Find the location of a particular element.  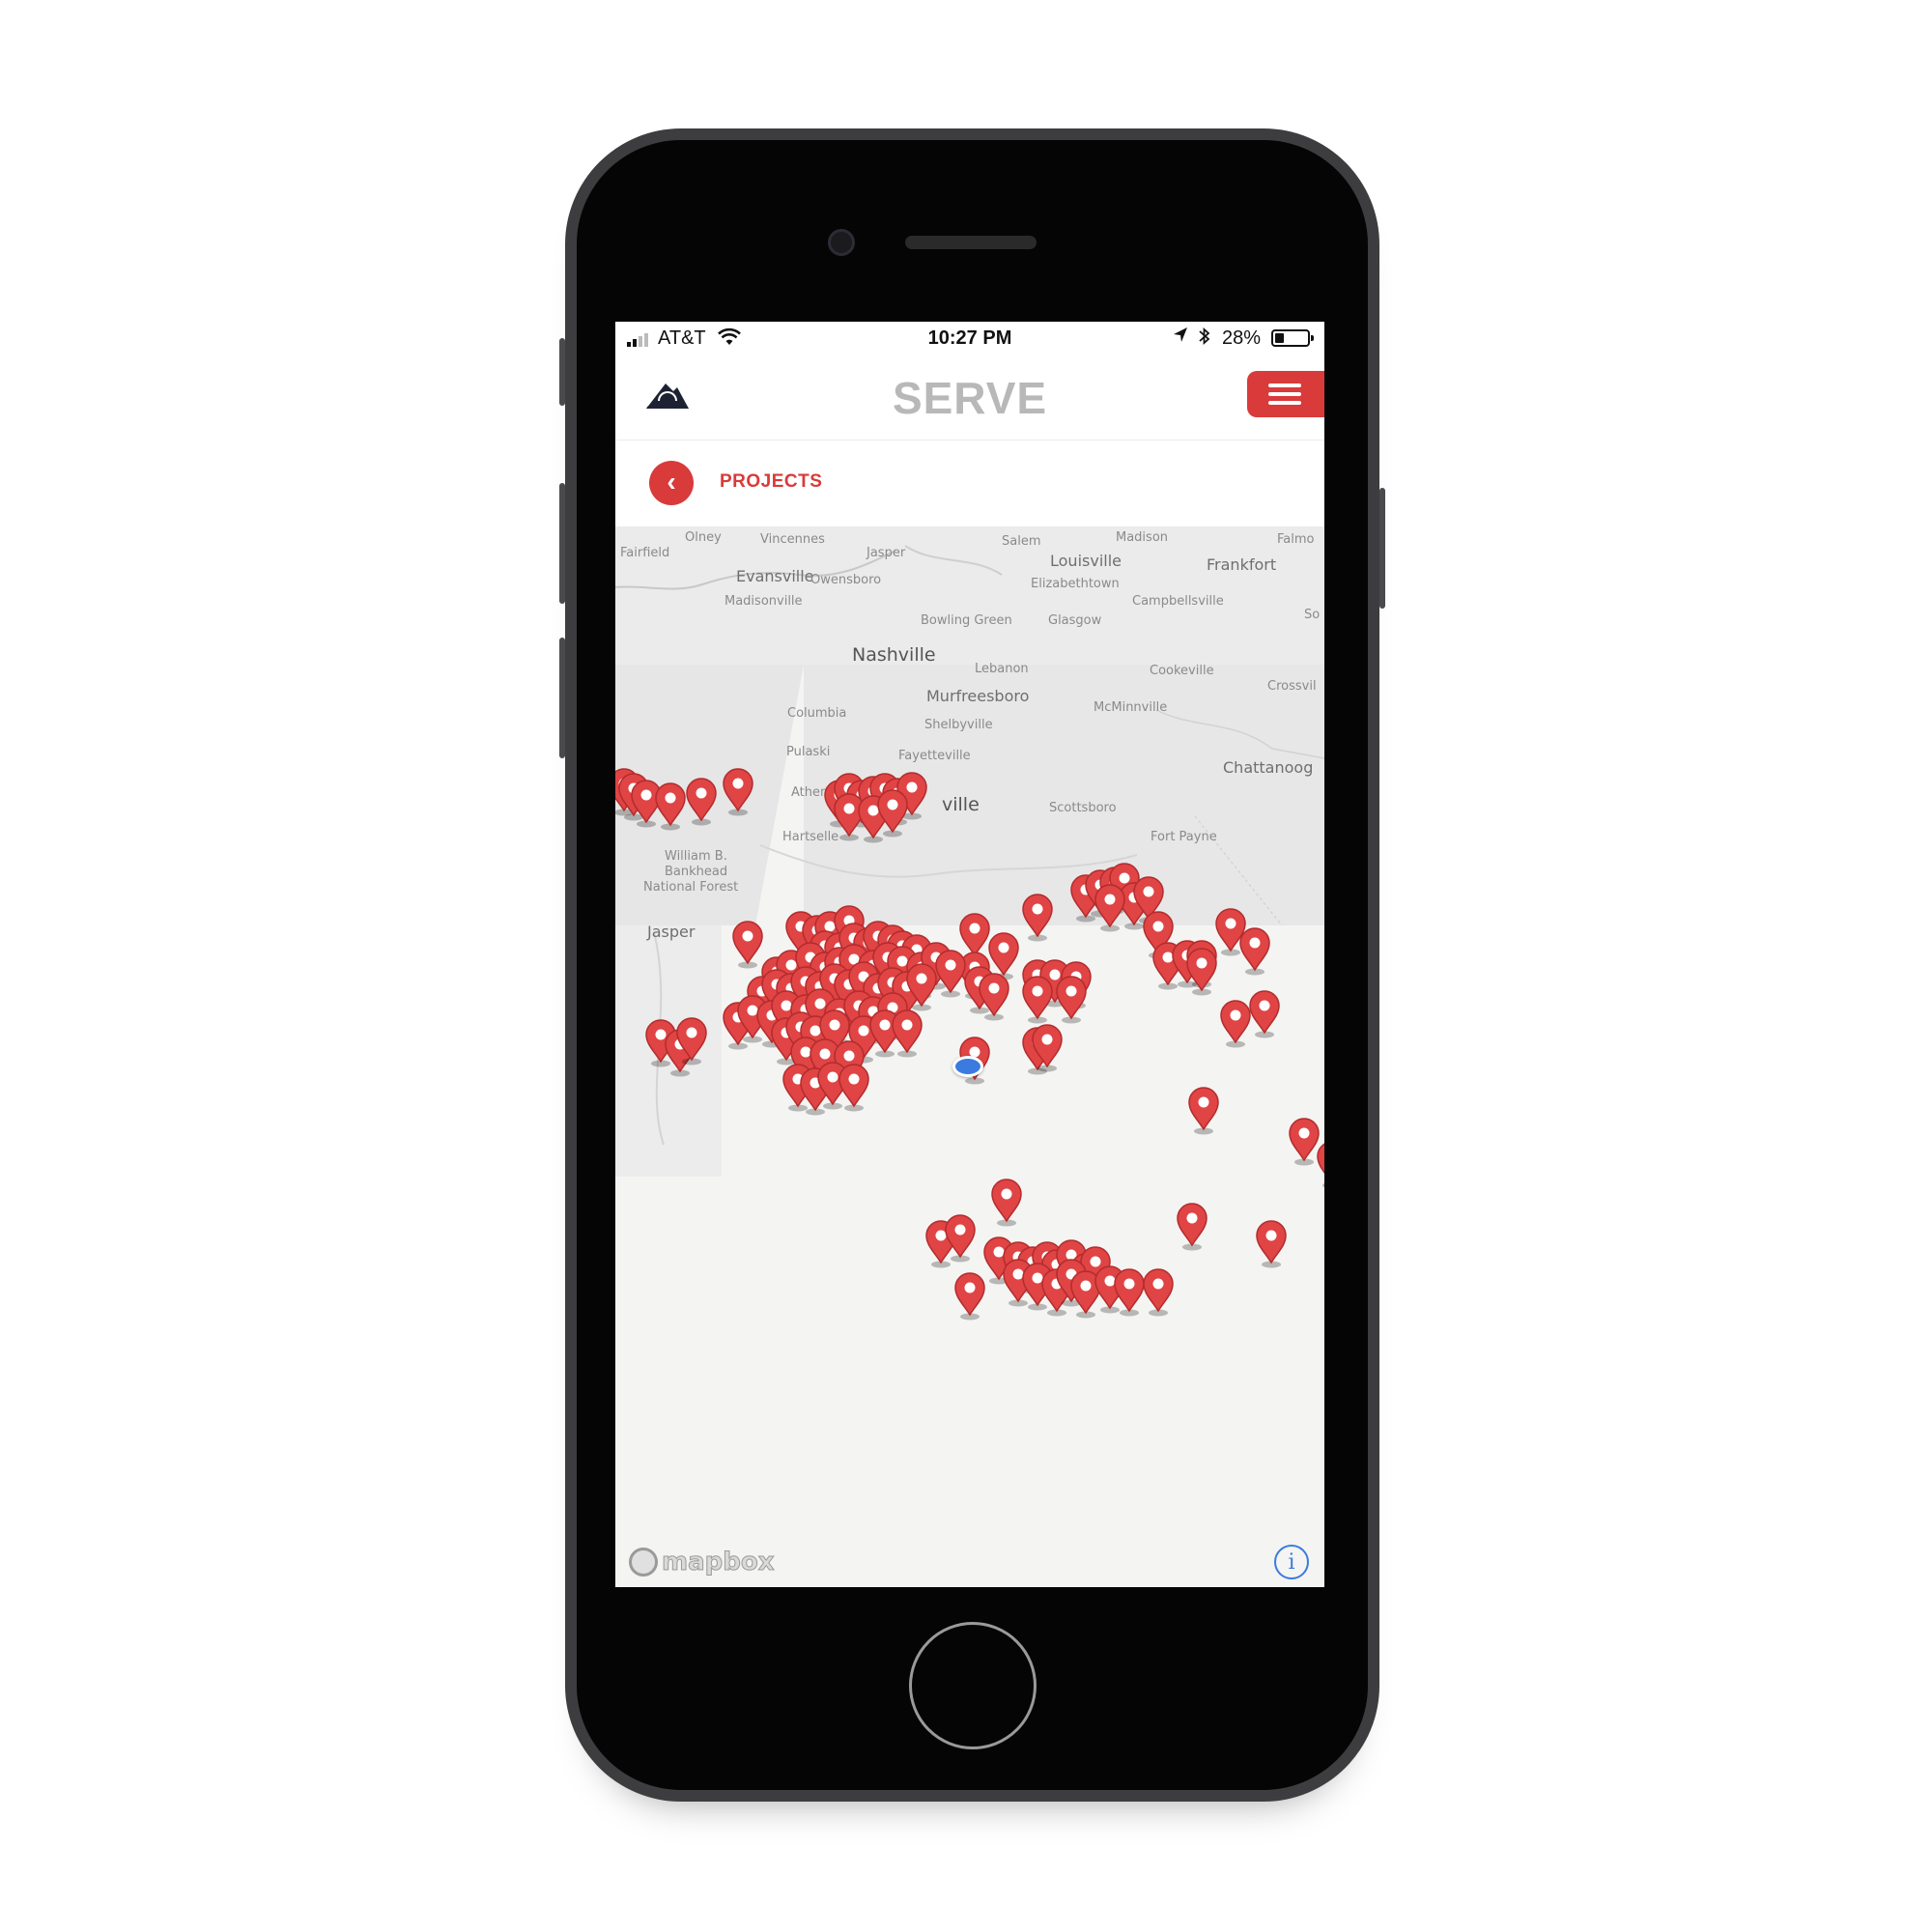

place-label: William B. is located at coordinates (696, 856).